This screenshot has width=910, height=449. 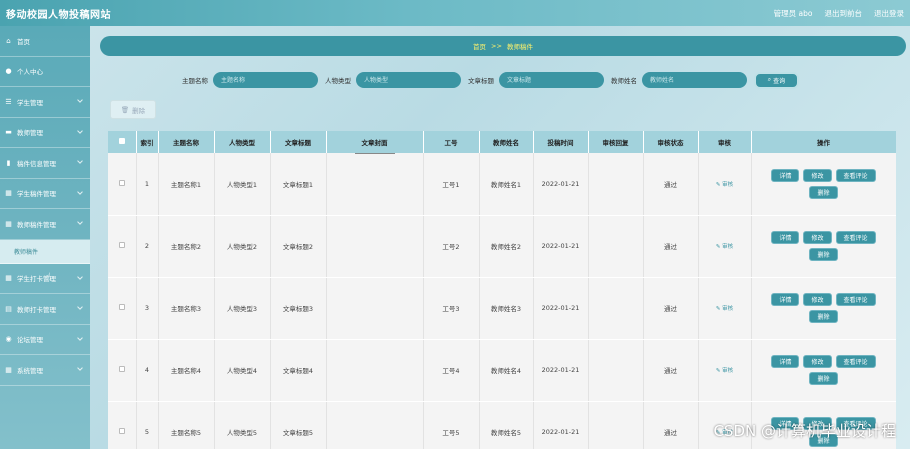 I want to click on sidebar-item: ▦ 系统管理, so click(x=45, y=370).